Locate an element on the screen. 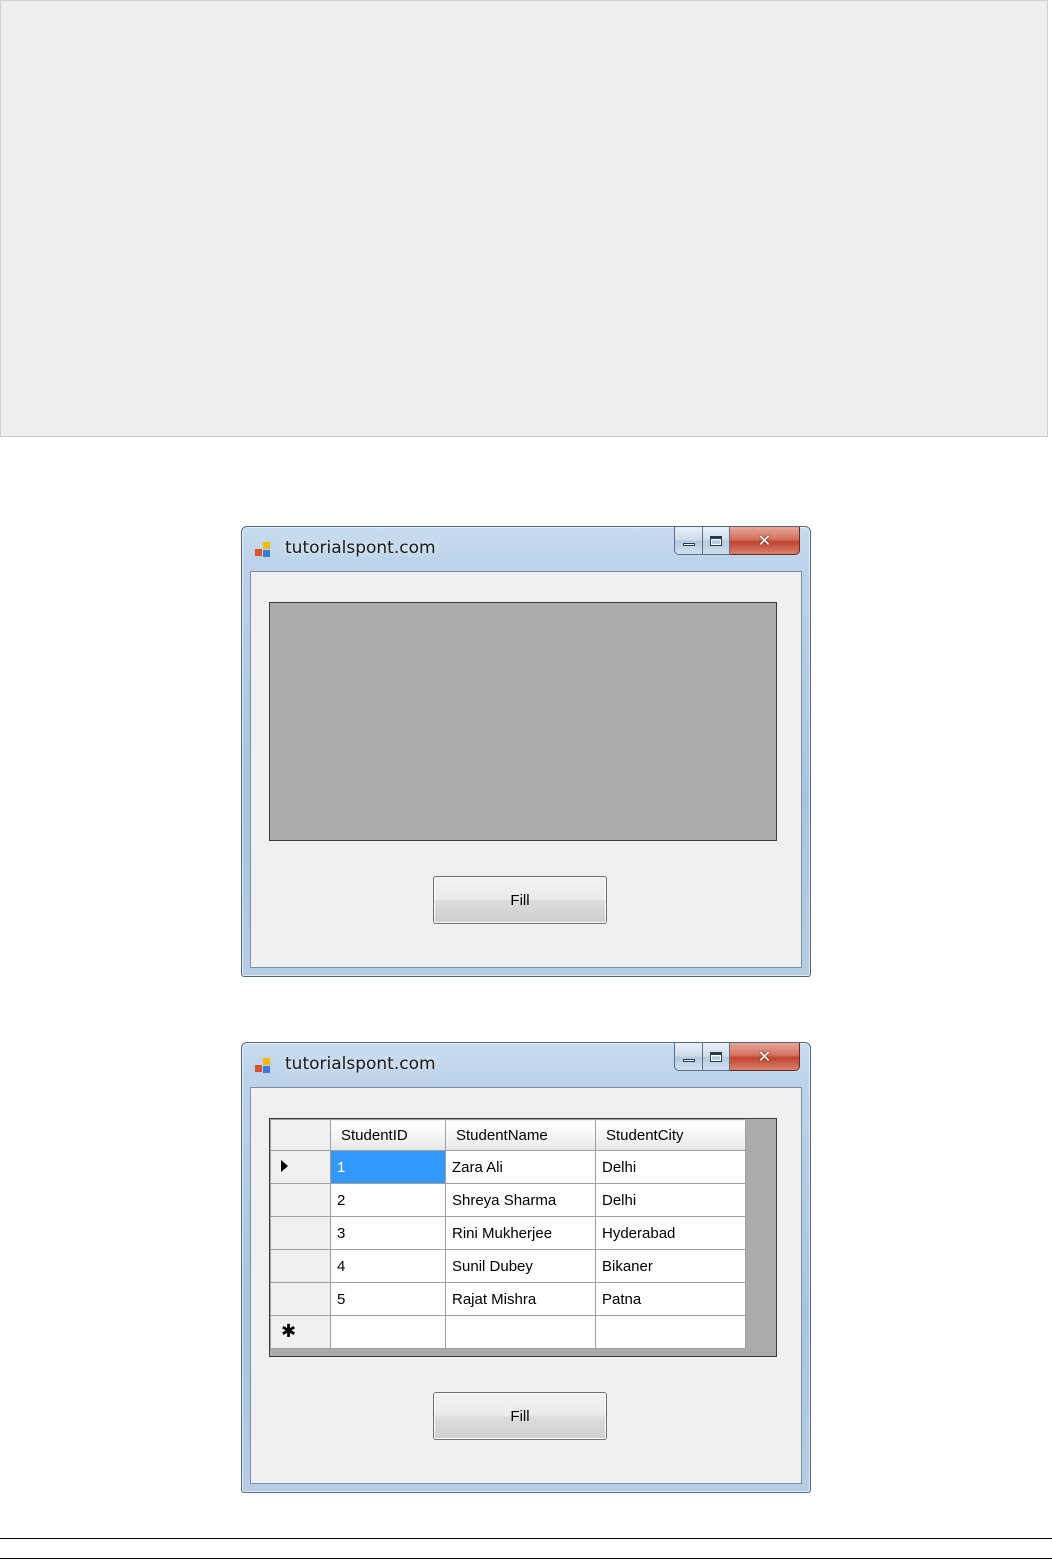 The image size is (1052, 1561). new-row-star-icon: ✱ is located at coordinates (289, 1331).